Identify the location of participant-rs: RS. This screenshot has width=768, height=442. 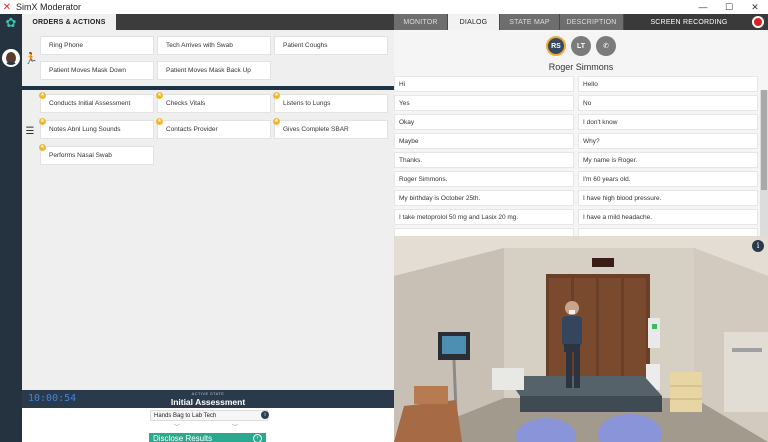
(556, 46).